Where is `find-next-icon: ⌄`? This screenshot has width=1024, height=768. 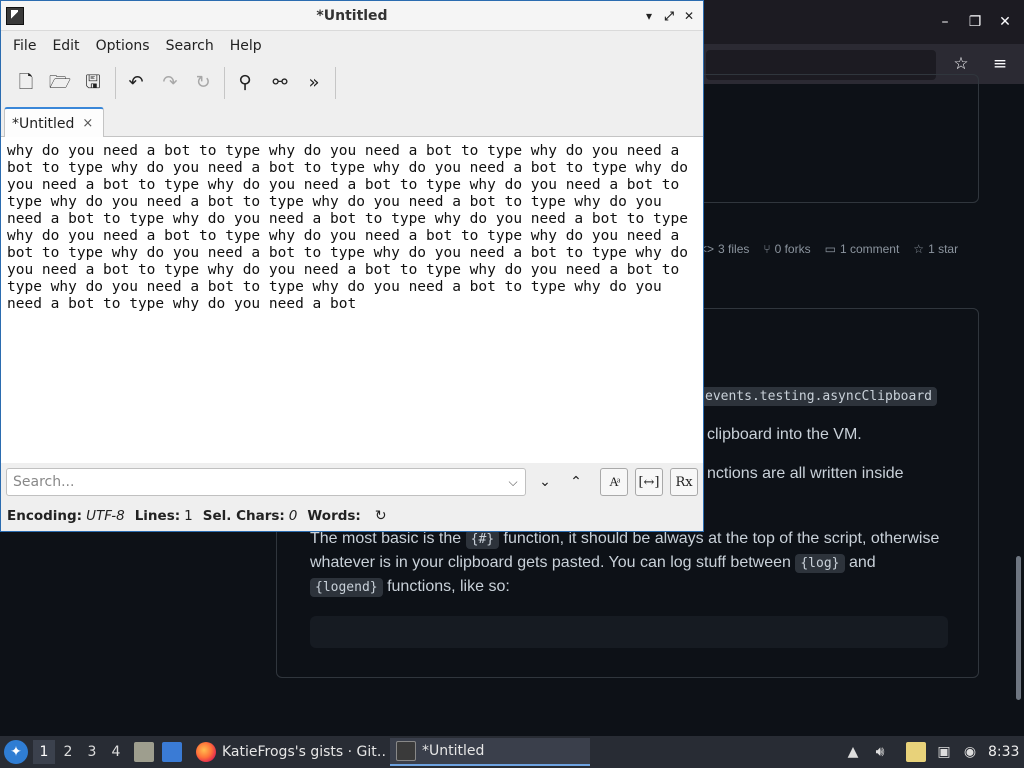 find-next-icon: ⌄ is located at coordinates (545, 482).